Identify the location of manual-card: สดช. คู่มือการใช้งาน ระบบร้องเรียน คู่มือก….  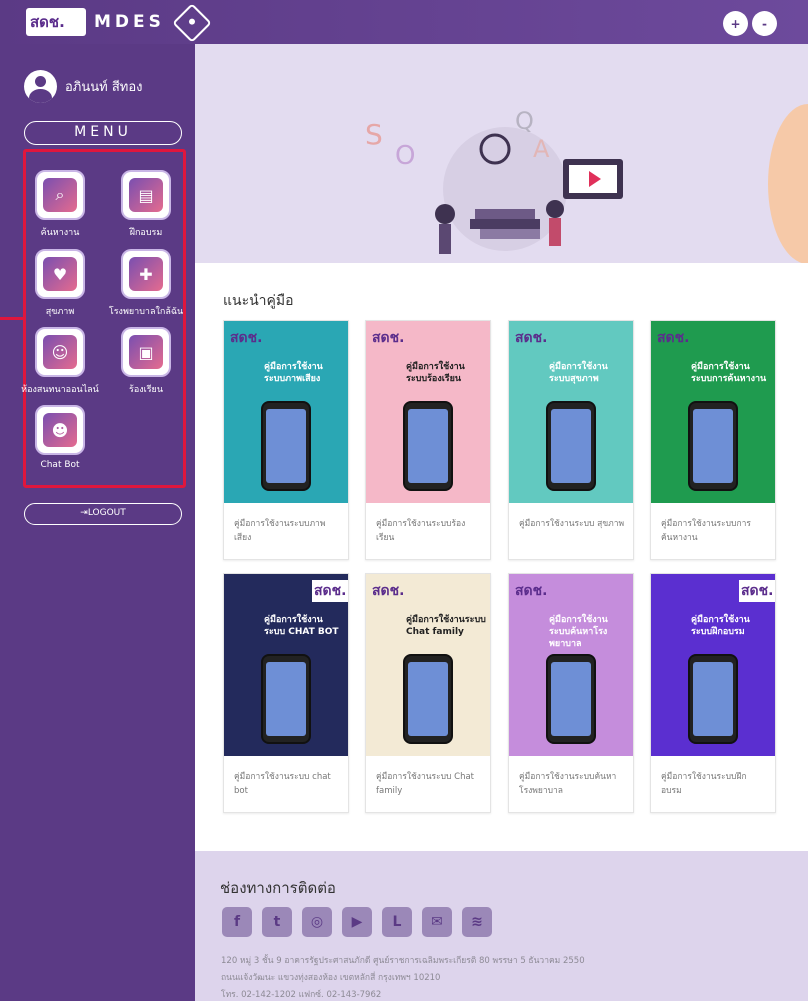
(428, 440).